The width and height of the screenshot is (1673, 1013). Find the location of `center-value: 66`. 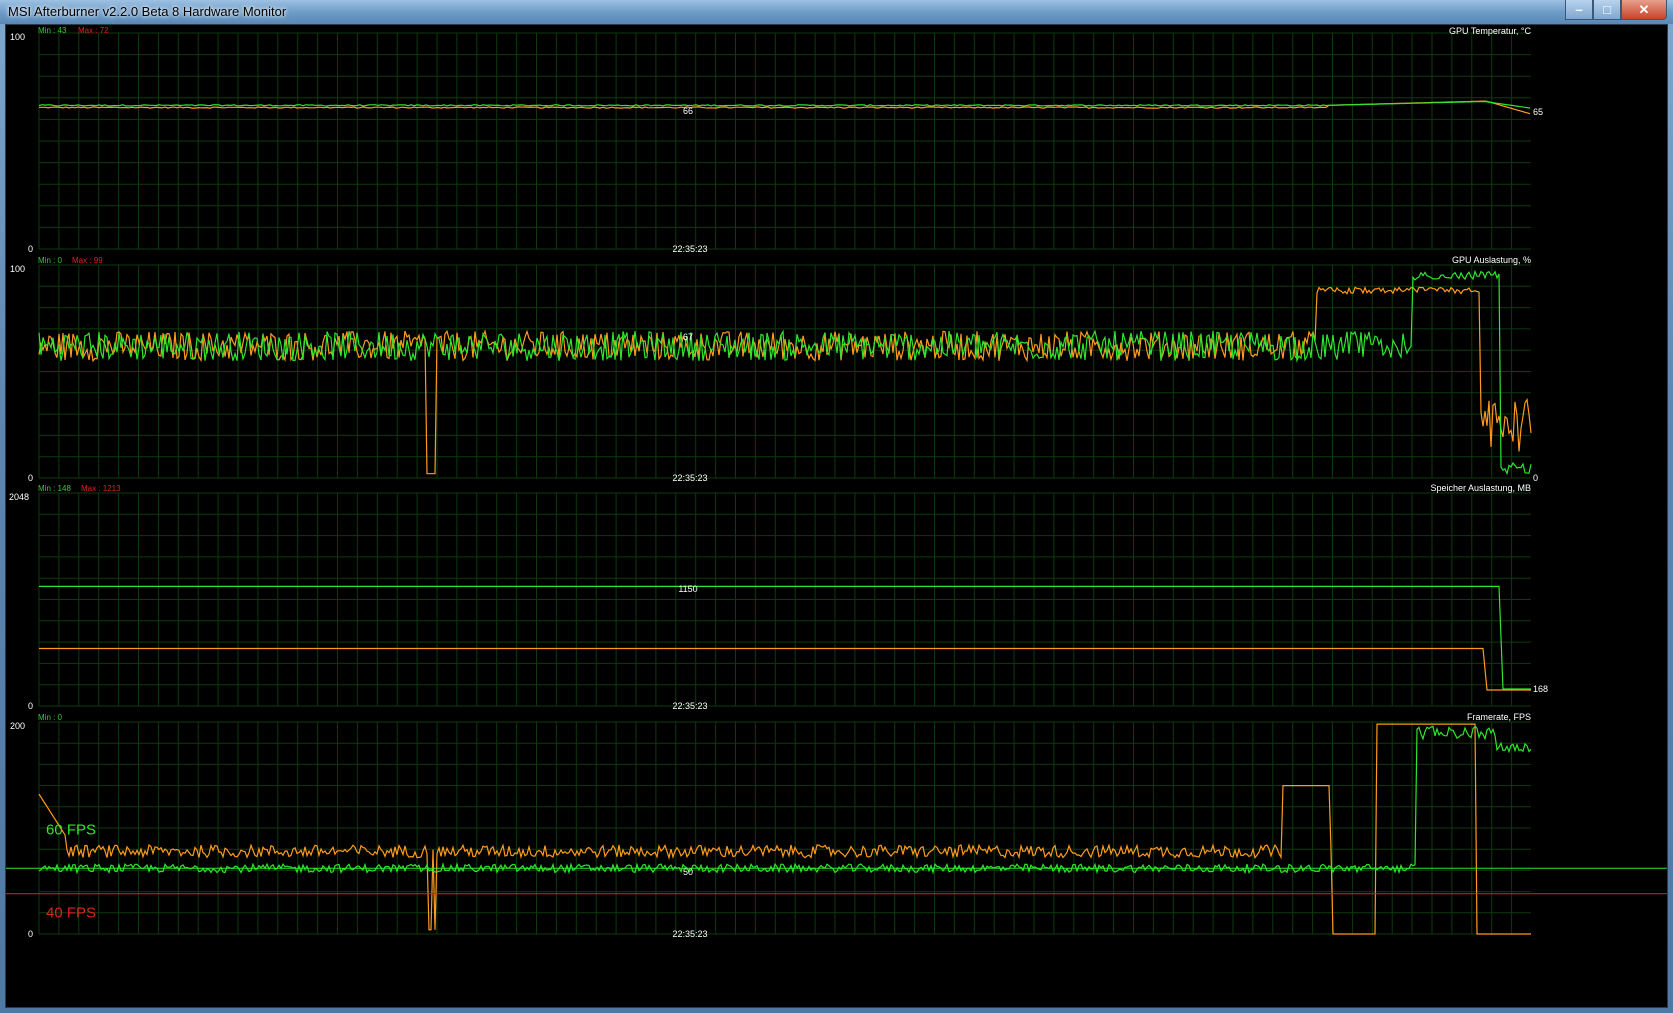

center-value: 66 is located at coordinates (688, 111).